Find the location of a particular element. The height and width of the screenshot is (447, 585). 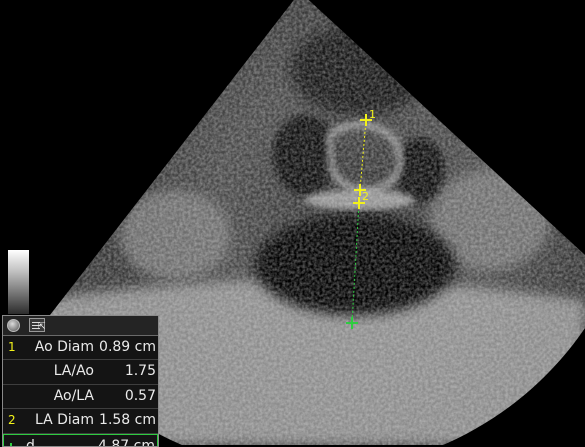

grayscale-bar is located at coordinates (18, 282).